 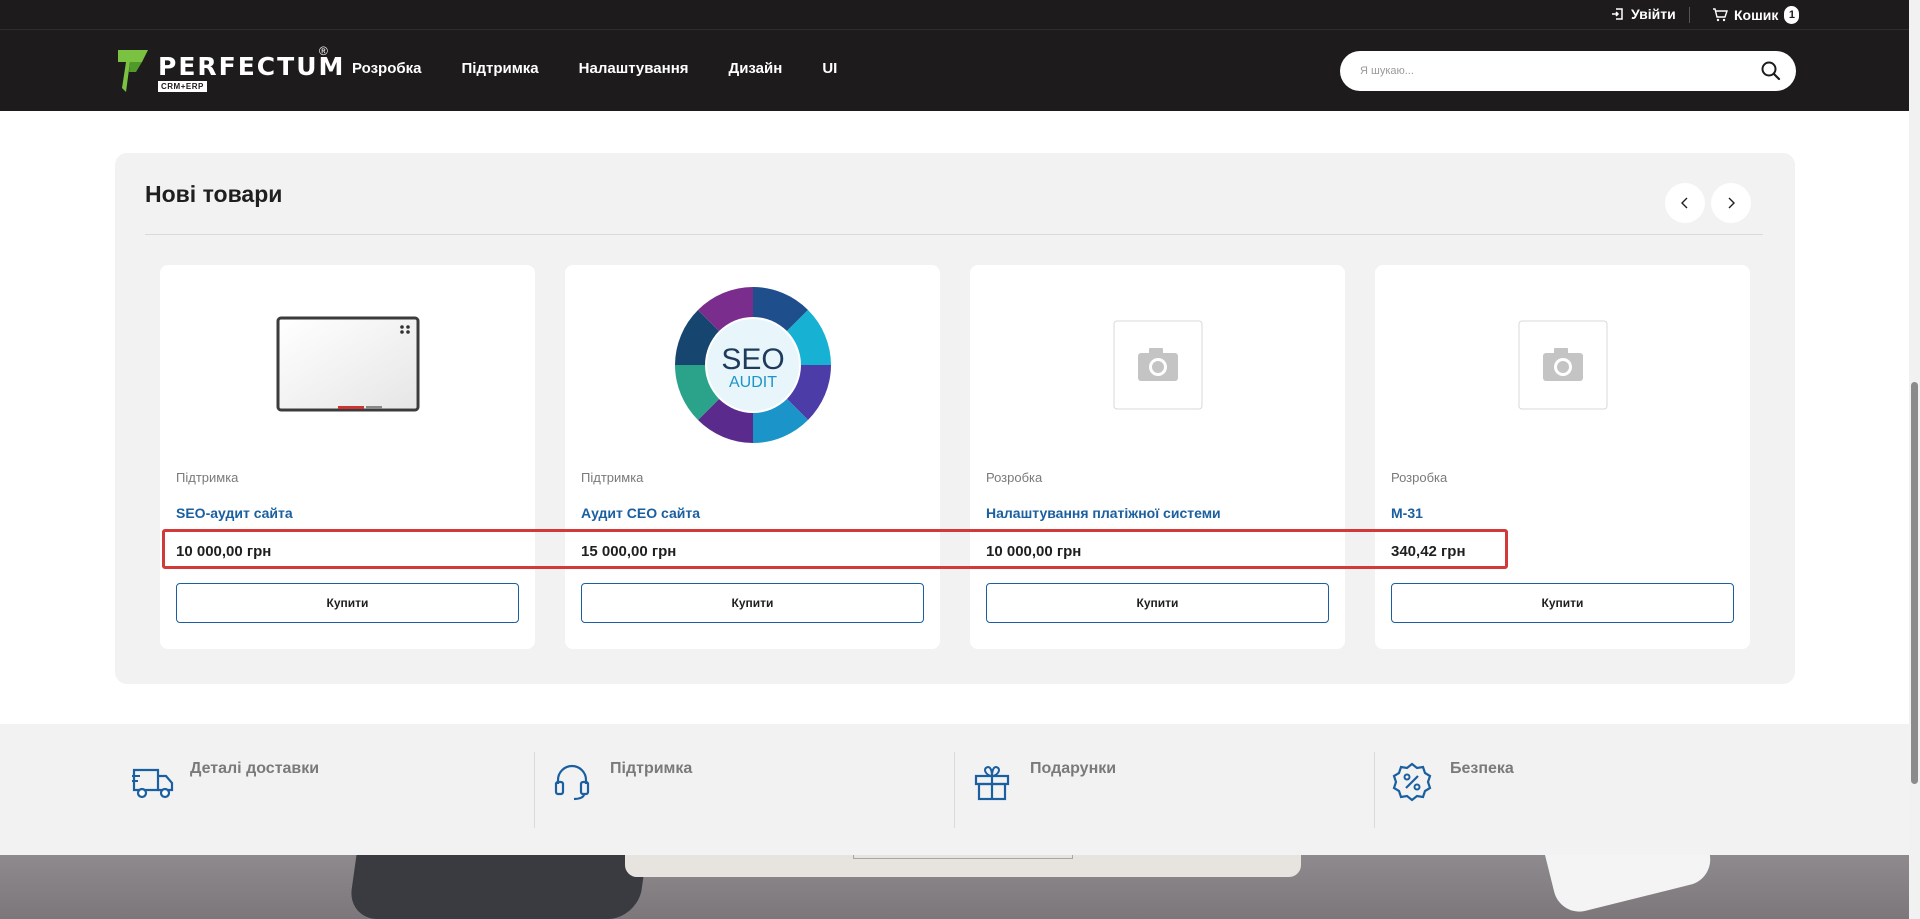 I want to click on section-title: Нові товари, so click(x=214, y=194).